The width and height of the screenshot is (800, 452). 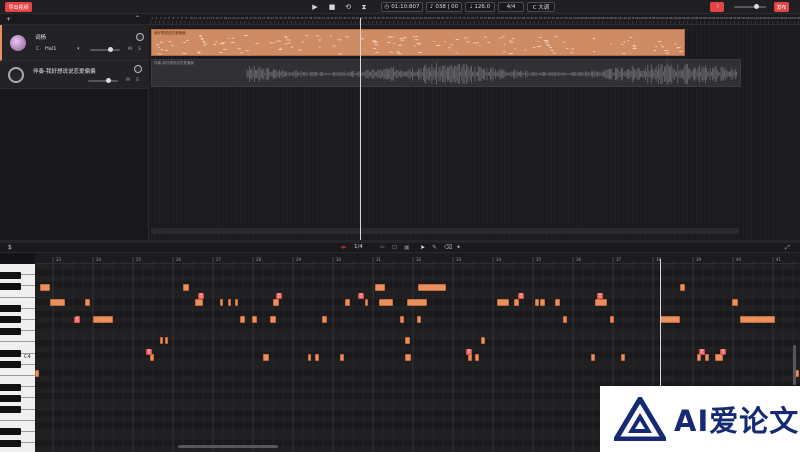 I want to click on audio-clip: 伴奏-我好想说说恋爱偏偏, so click(x=446, y=73).